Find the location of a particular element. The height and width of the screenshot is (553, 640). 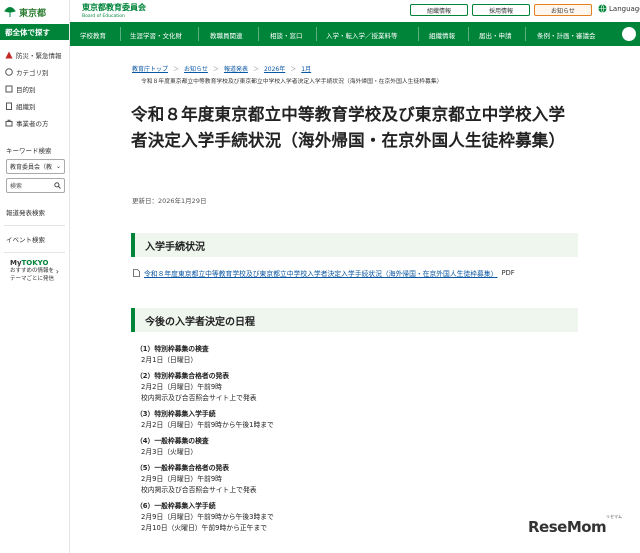

list-item: （3）特別枠募集入学手続 2月2日（月曜日）午前9時から午後1時まで is located at coordinates (356, 420).